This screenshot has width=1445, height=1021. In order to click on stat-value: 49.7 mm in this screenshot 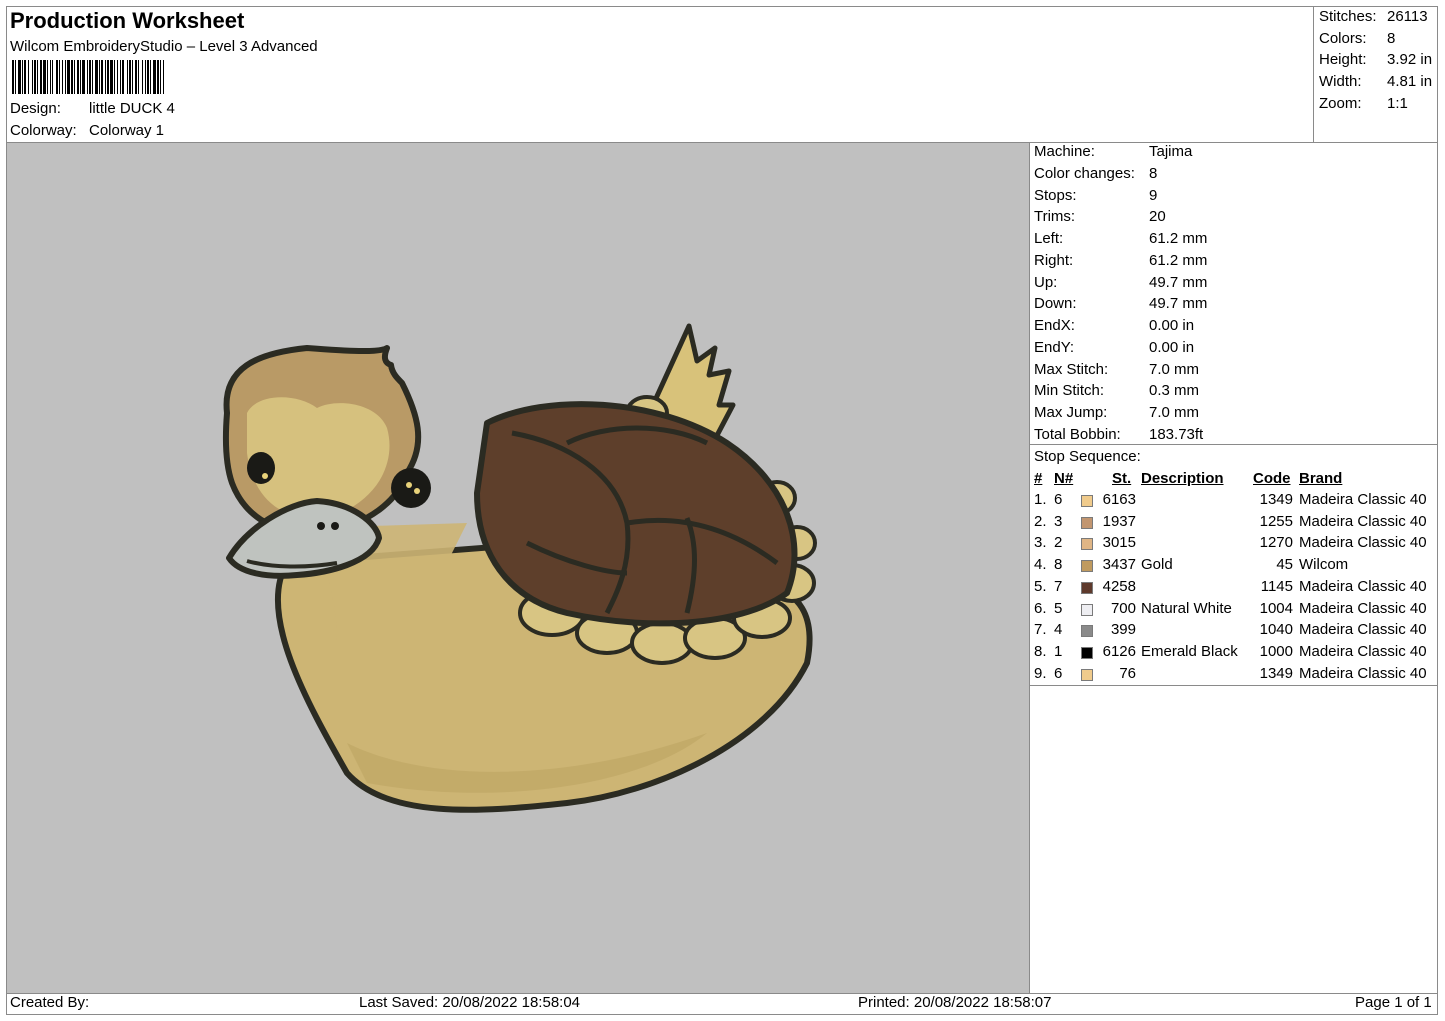, I will do `click(1178, 282)`.